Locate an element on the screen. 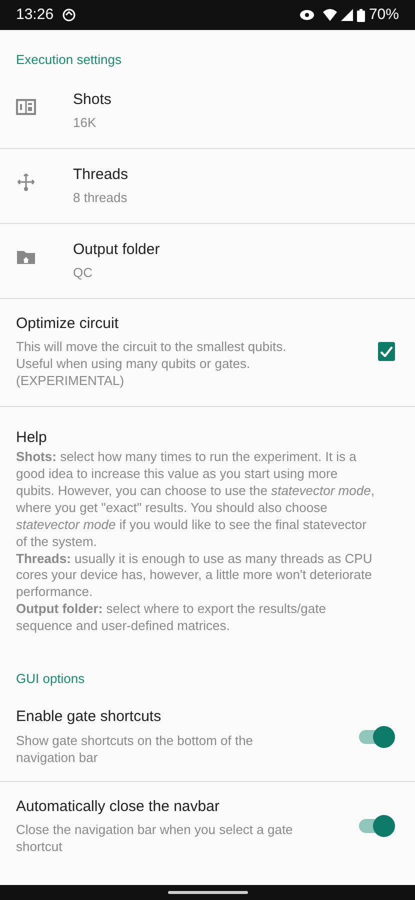  preference-title: Output folder is located at coordinates (117, 250).